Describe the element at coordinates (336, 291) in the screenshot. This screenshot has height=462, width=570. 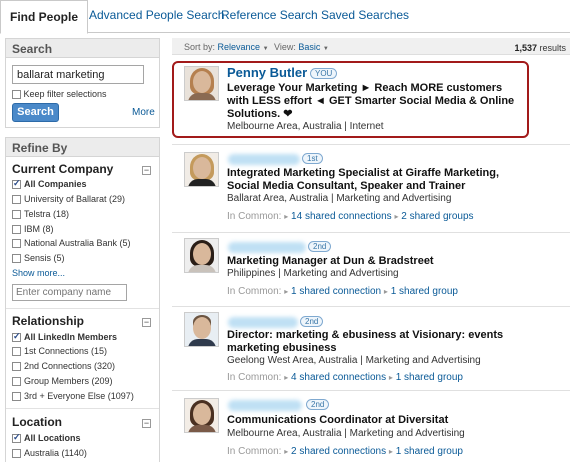
I see `shared-connections-link: 1 shared connection` at that location.